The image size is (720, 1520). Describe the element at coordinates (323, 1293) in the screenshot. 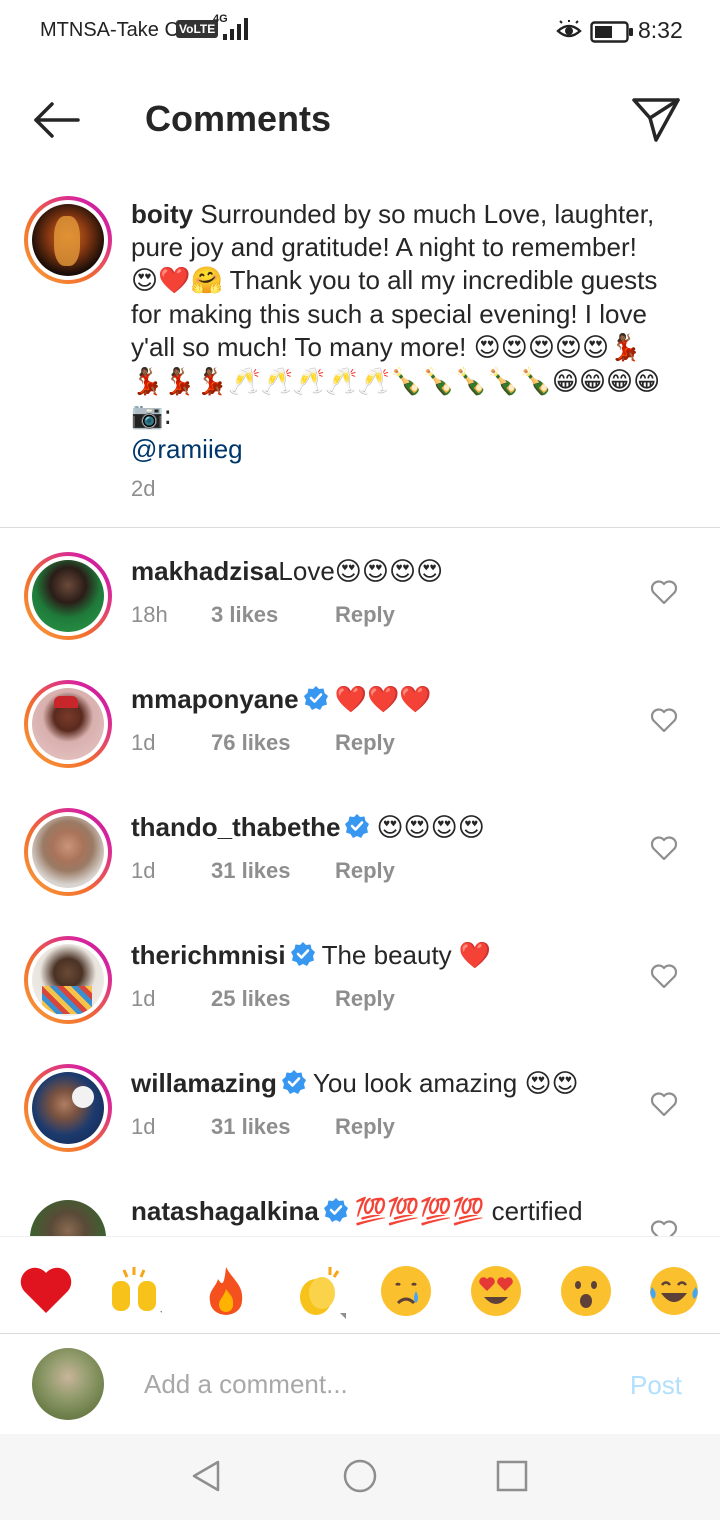

I see `clapping-hands-icon` at that location.